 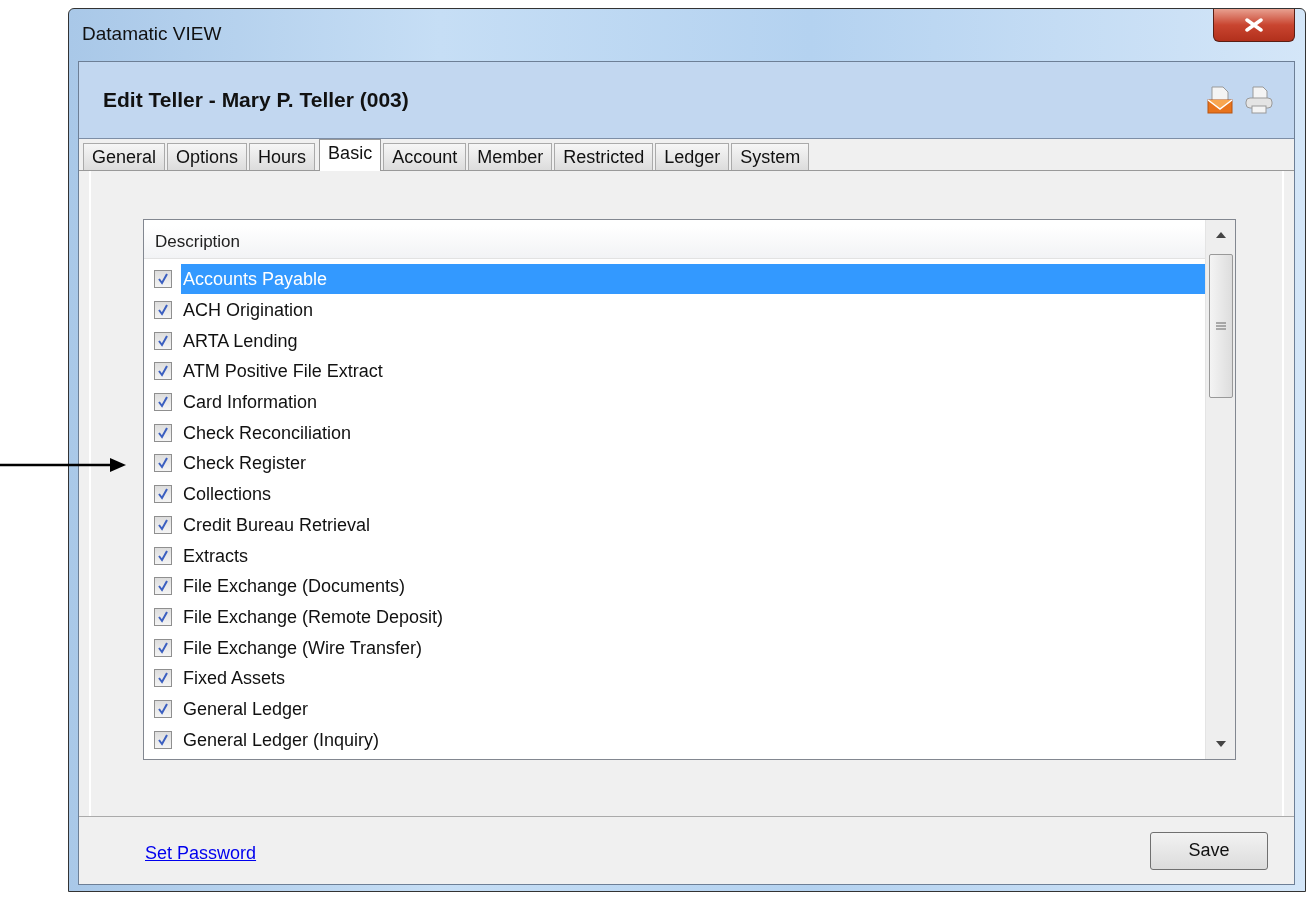 I want to click on list-item: File Exchange (Wire Transfer), so click(x=693, y=647).